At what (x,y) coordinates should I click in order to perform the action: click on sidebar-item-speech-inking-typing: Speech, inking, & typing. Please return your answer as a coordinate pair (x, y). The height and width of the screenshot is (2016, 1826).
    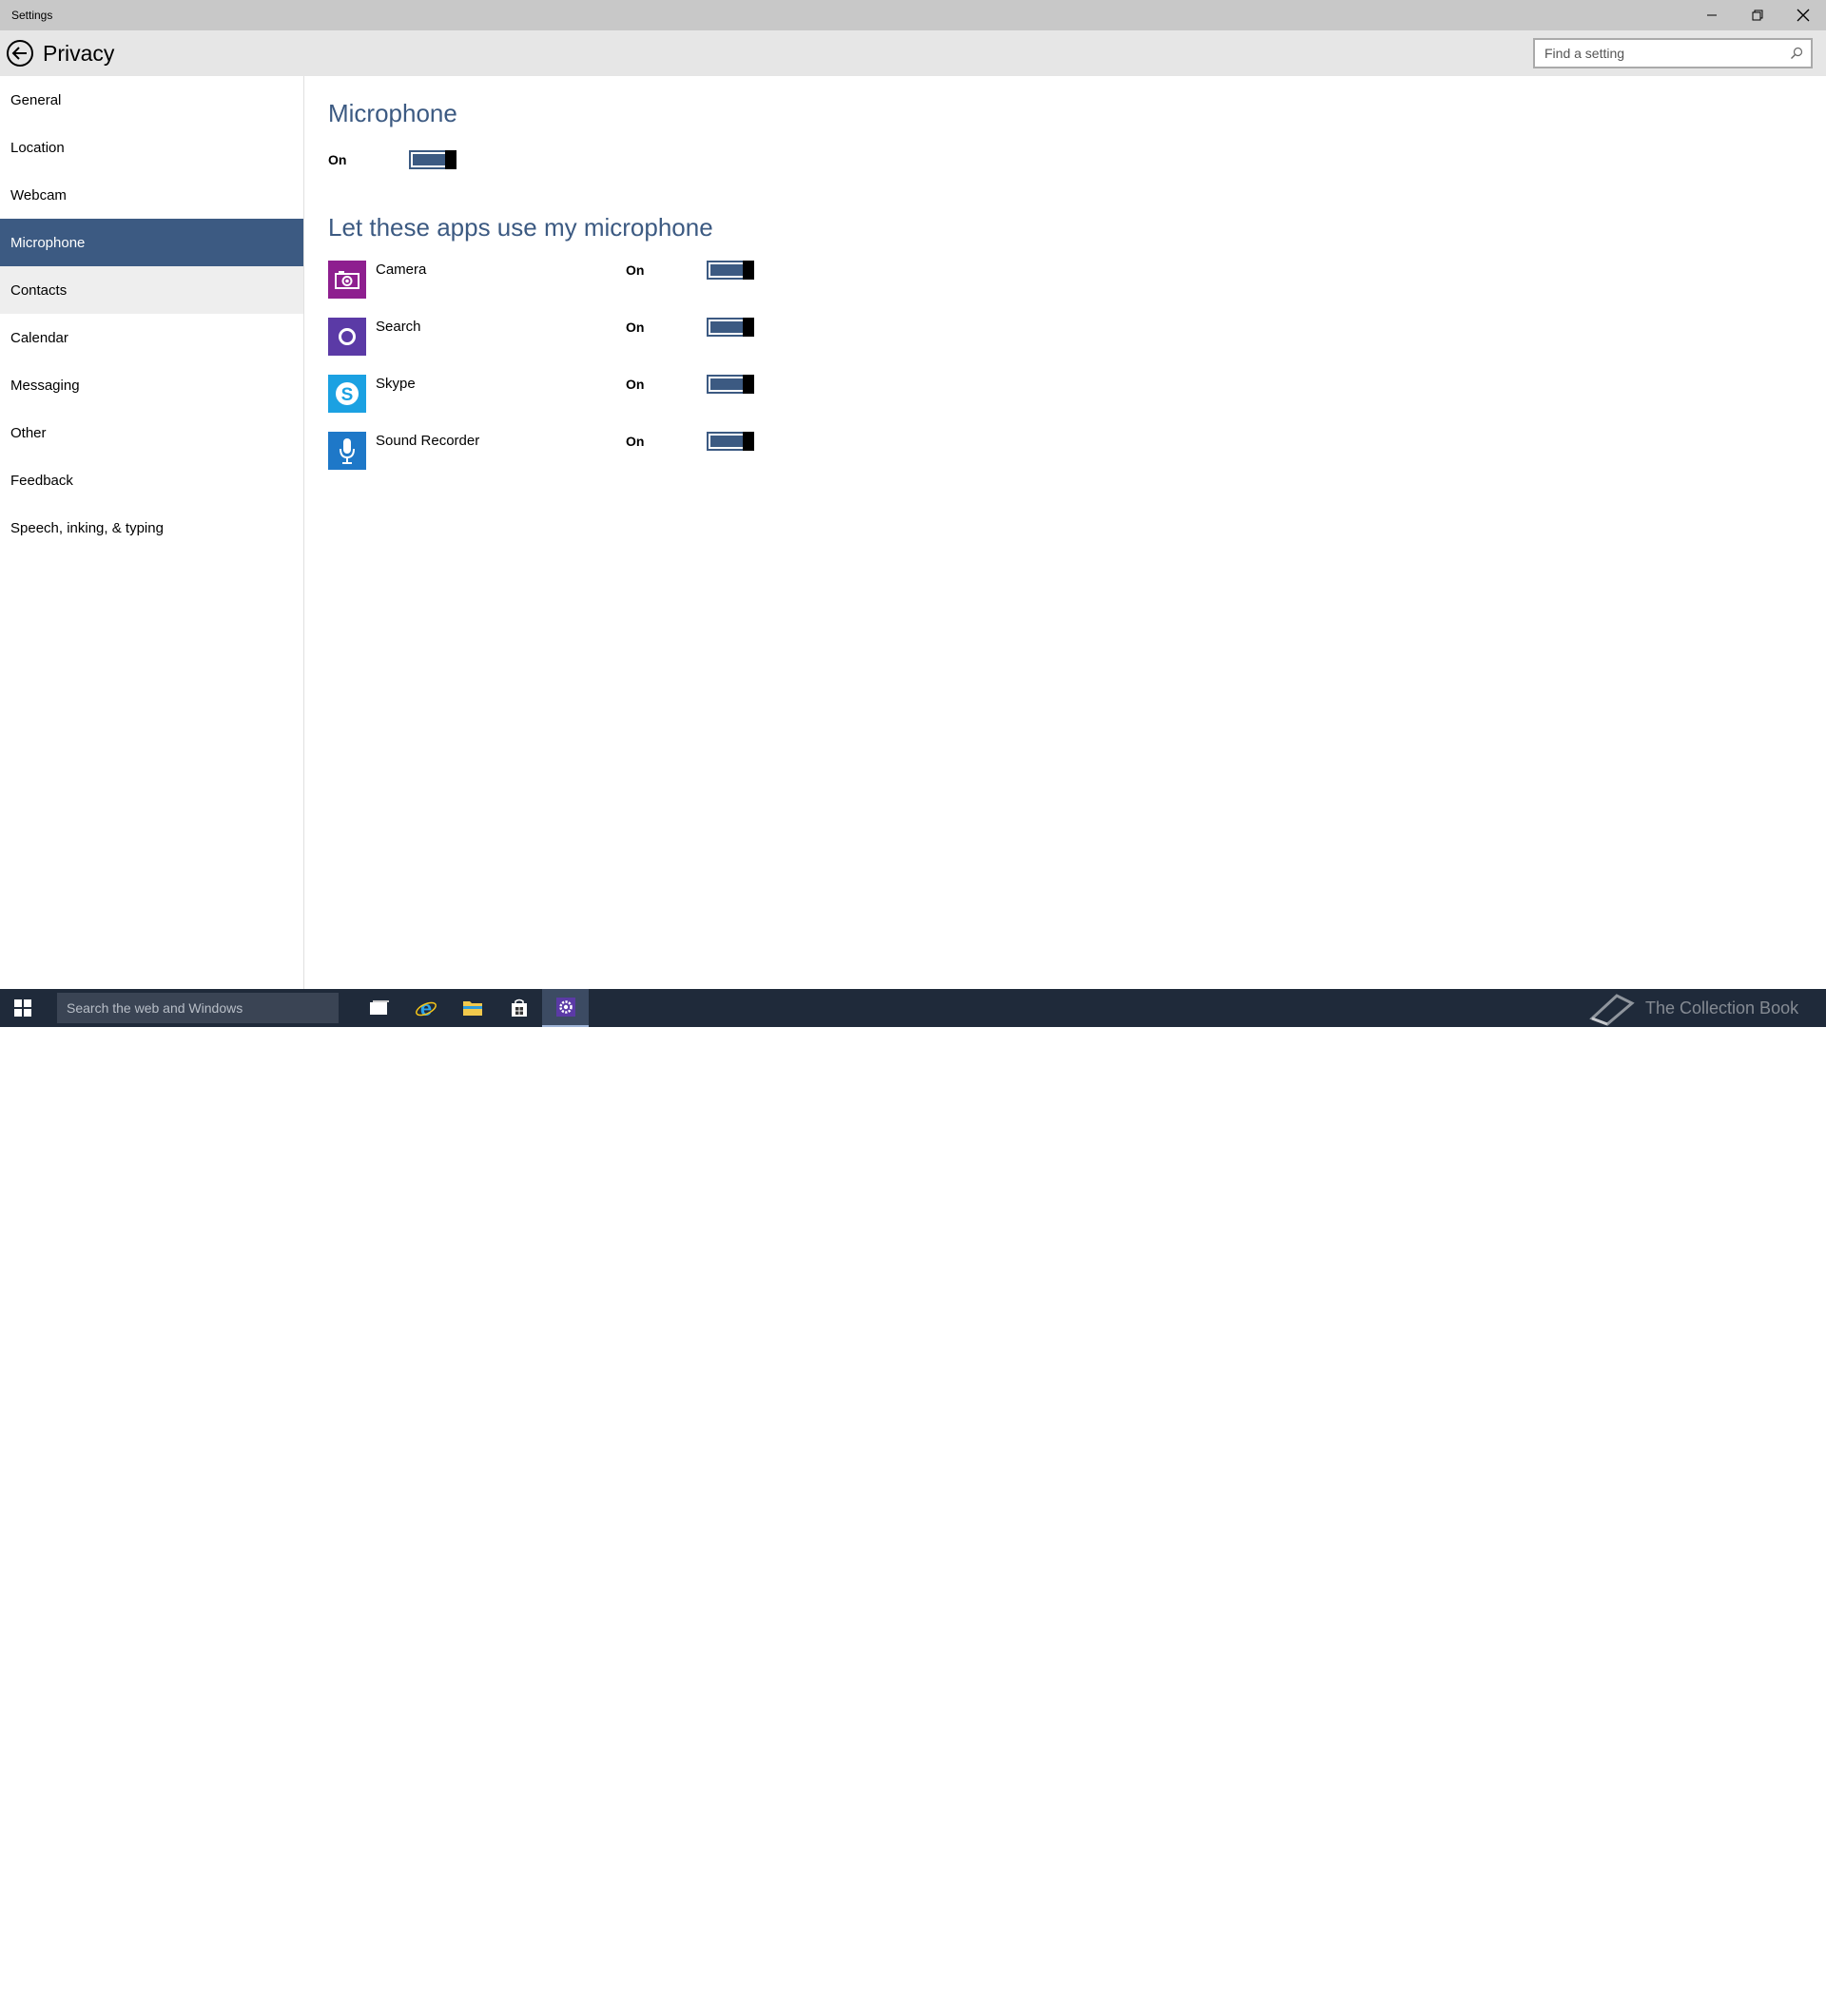
    Looking at the image, I should click on (151, 528).